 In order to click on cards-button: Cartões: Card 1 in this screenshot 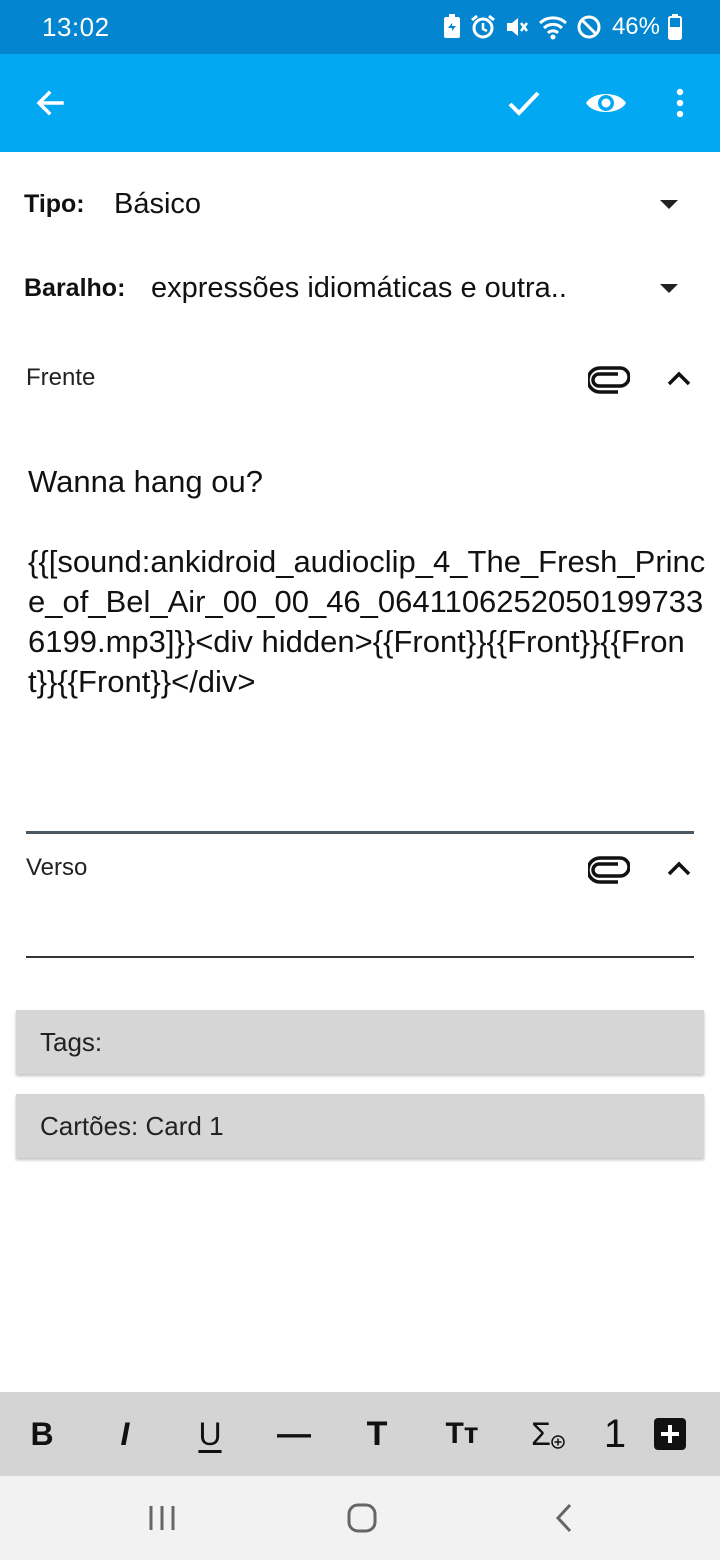, I will do `click(360, 1126)`.